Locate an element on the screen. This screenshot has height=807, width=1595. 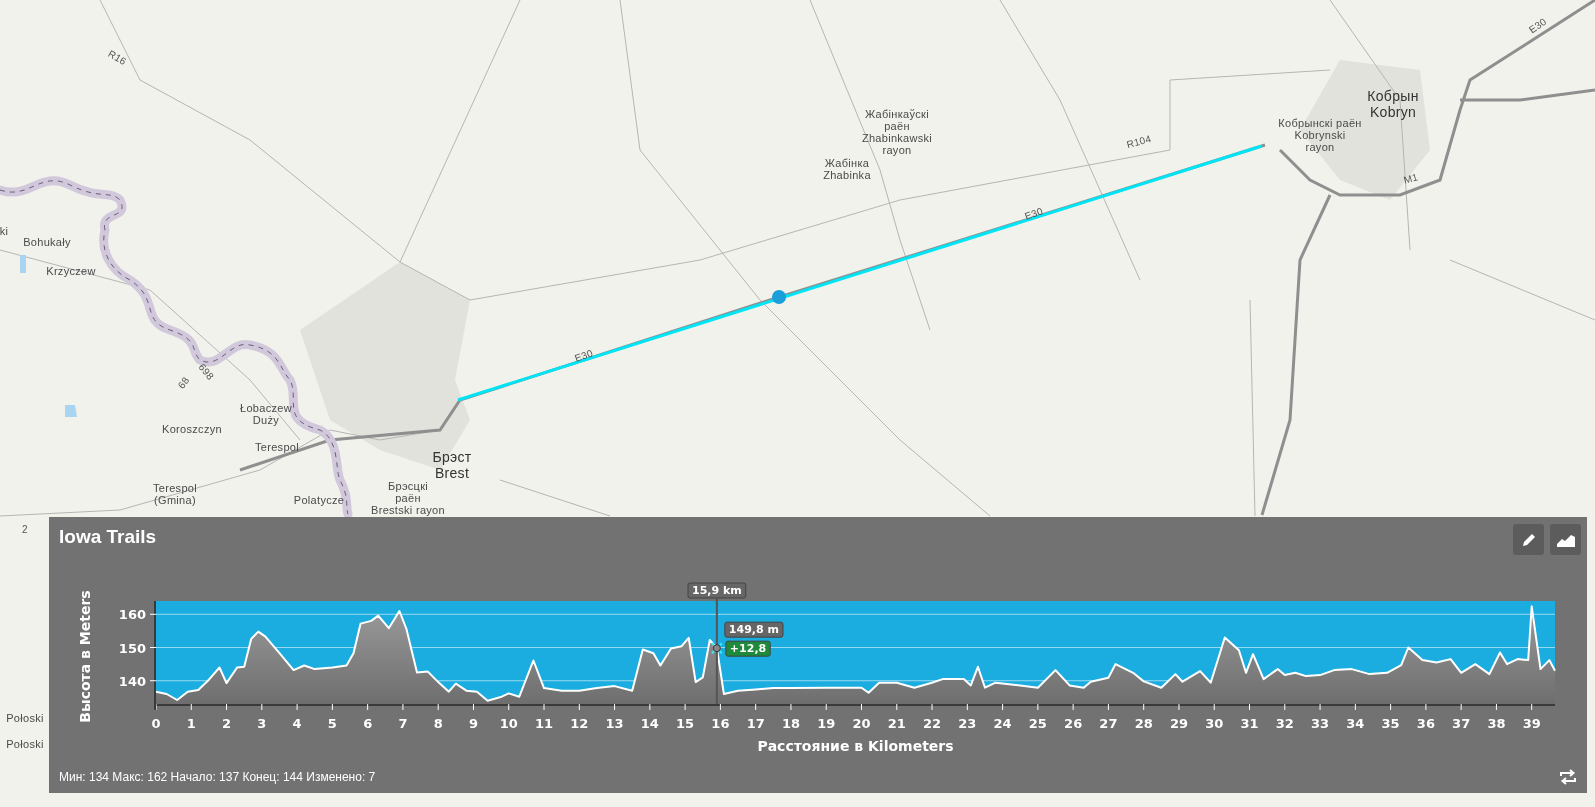
road-label: M1 is located at coordinates (1411, 179).